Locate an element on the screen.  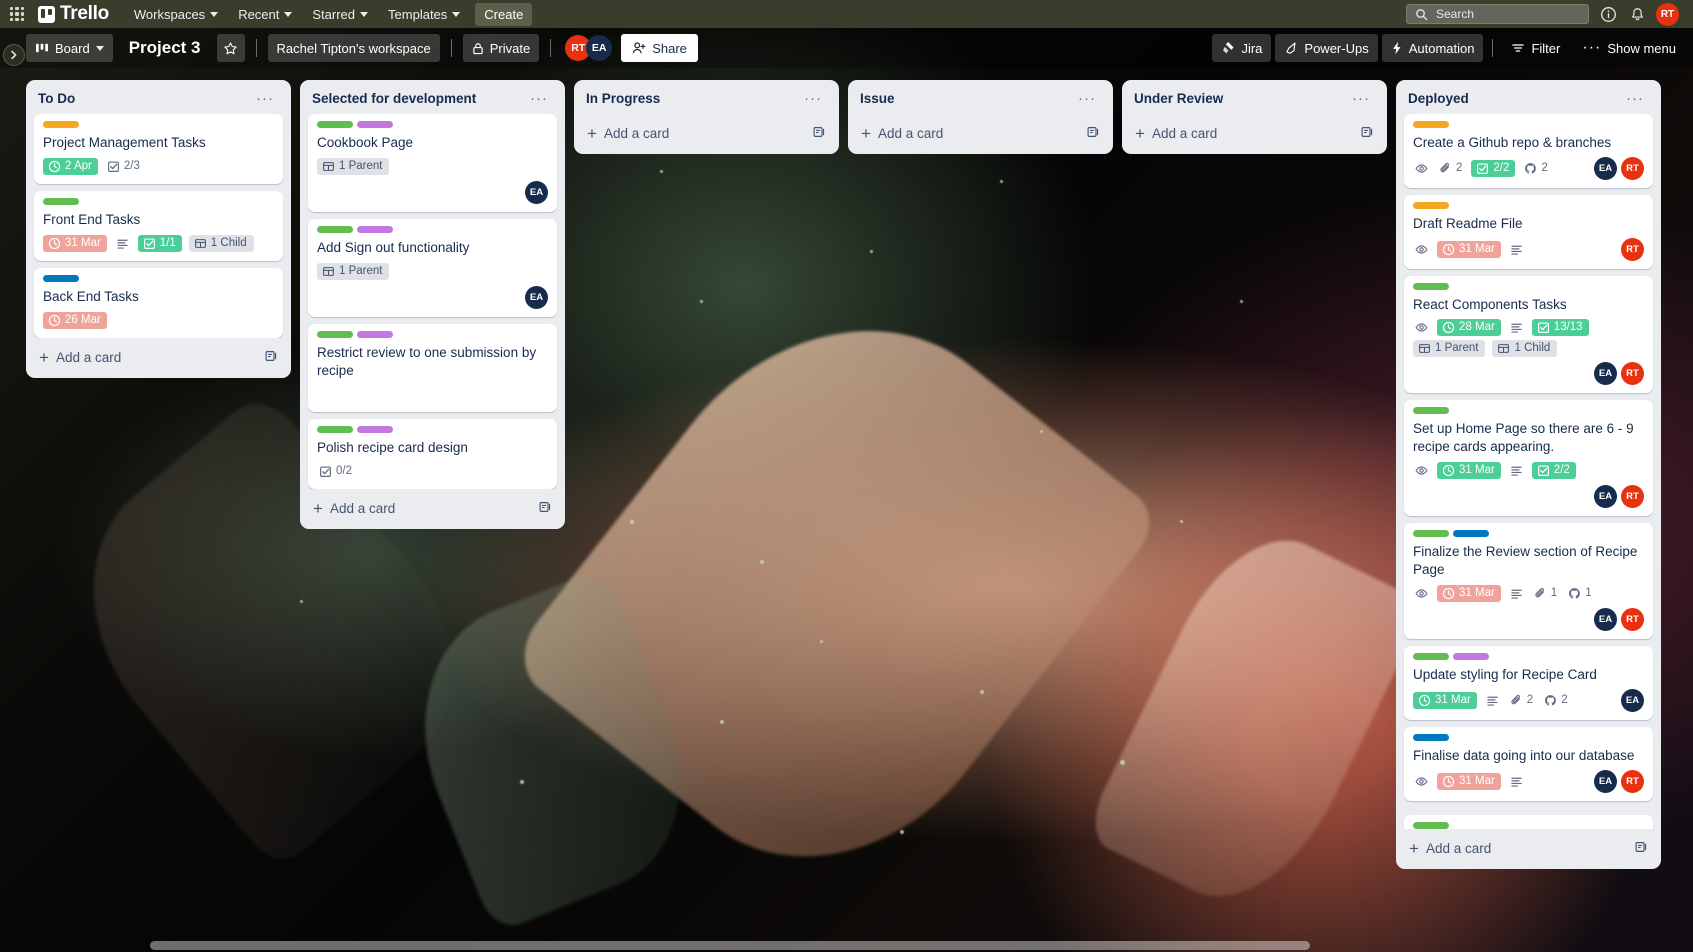
sidebar-expand-button is located at coordinates (14, 55).